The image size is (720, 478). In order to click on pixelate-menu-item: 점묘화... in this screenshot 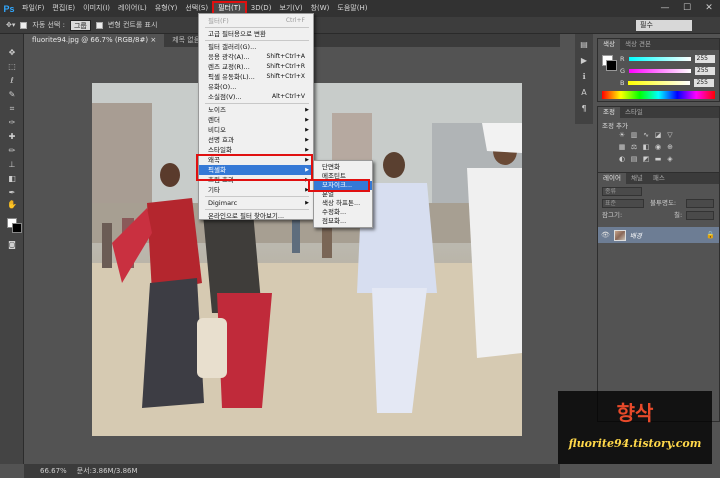, I will do `click(343, 221)`.